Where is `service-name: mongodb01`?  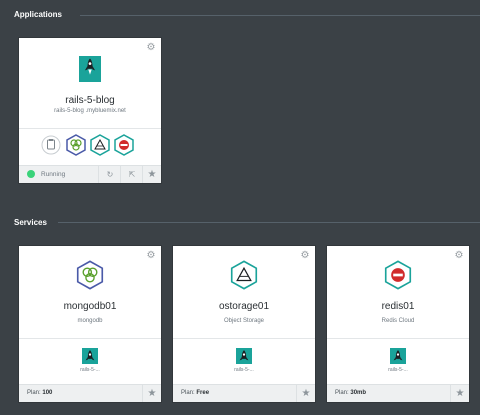
service-name: mongodb01 is located at coordinates (90, 306).